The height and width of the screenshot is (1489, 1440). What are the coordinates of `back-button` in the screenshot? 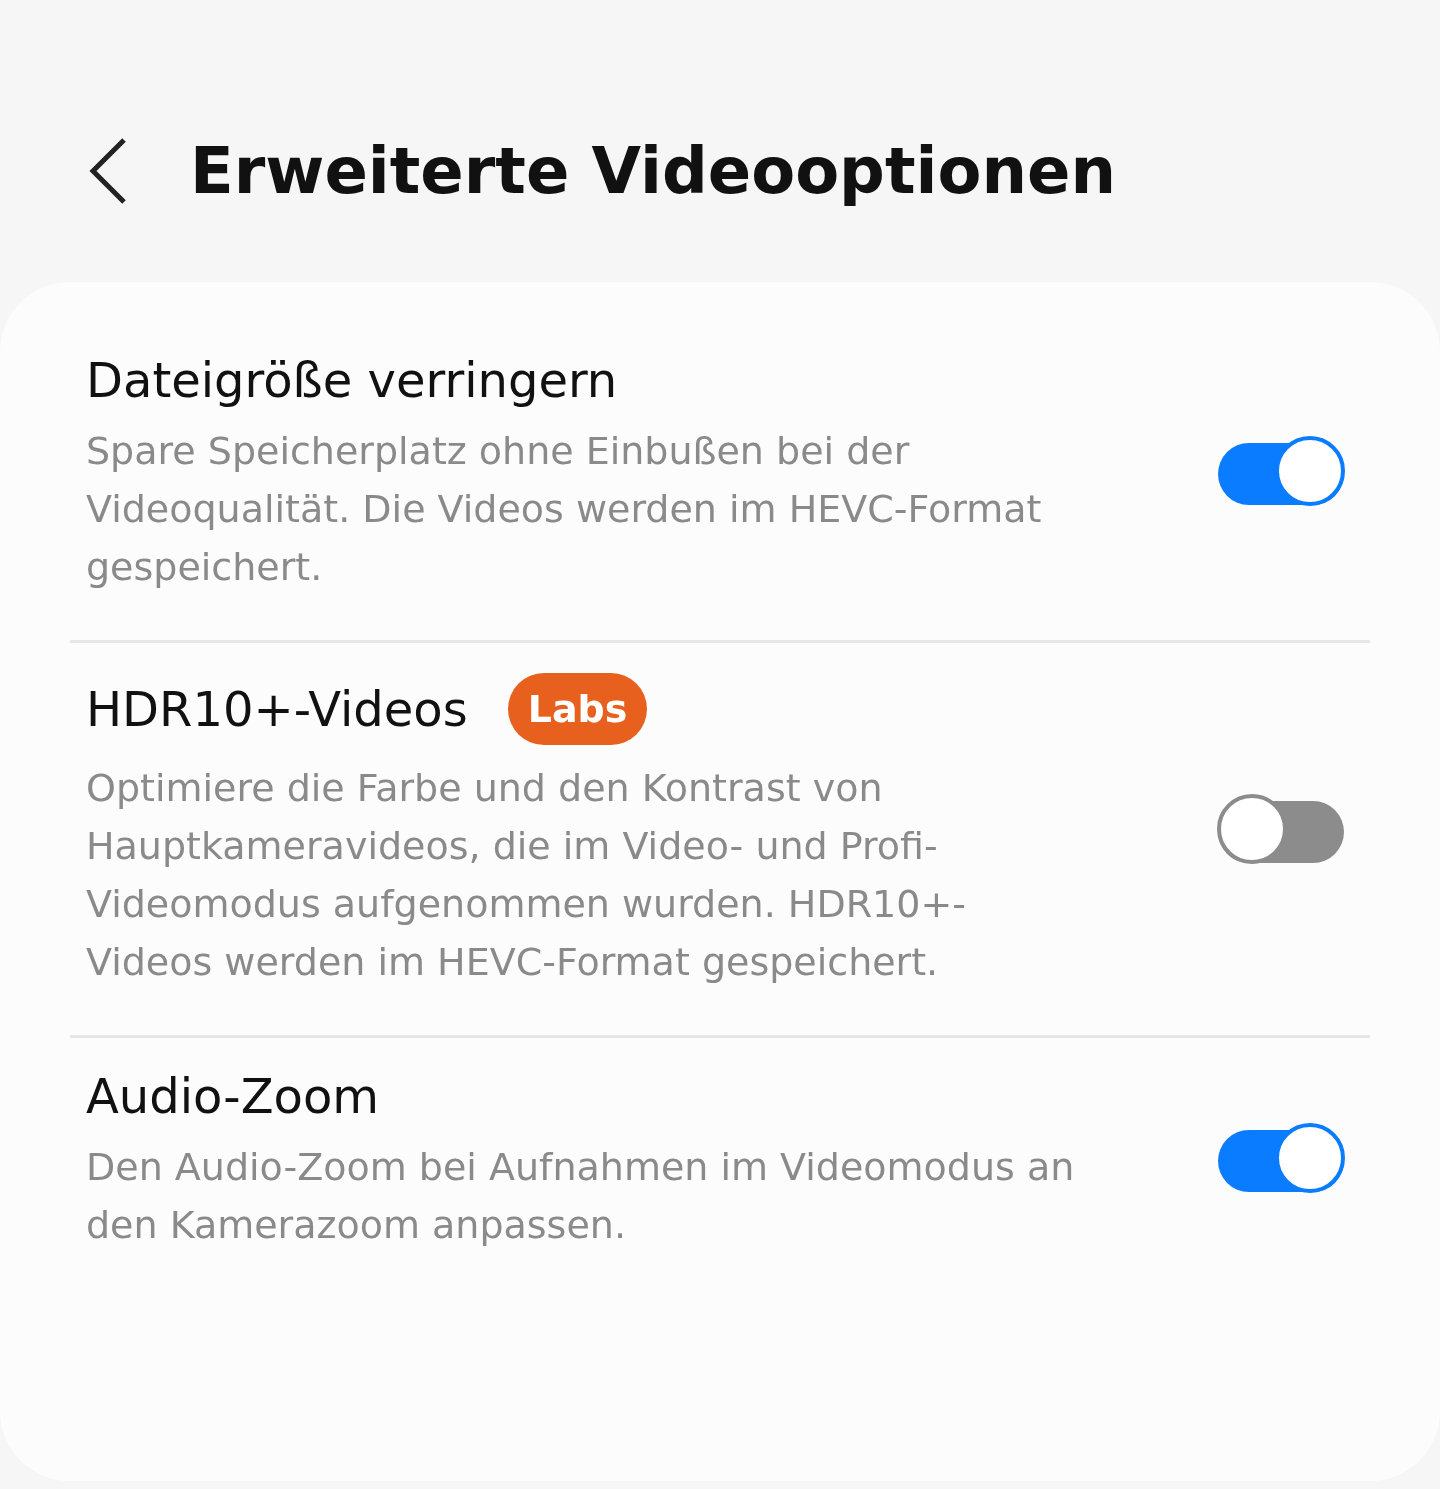 It's located at (108, 171).